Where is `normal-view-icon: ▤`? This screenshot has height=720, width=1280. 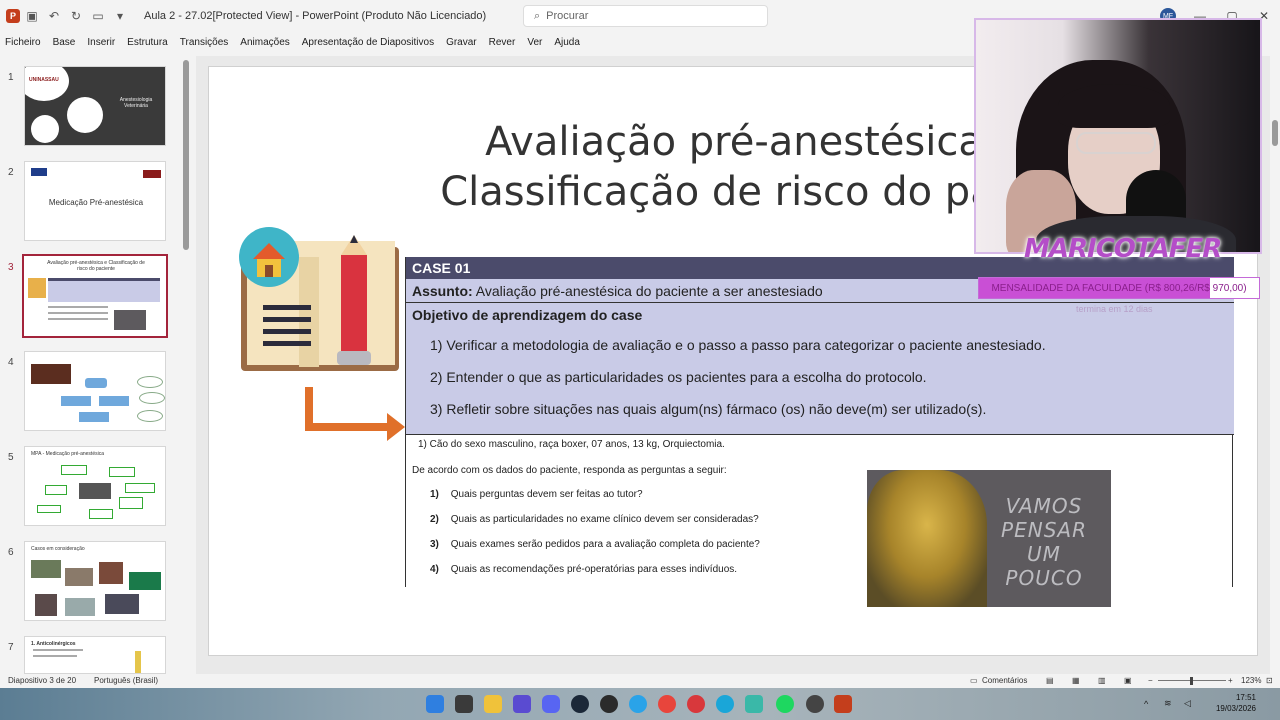
normal-view-icon: ▤ is located at coordinates (1050, 680).